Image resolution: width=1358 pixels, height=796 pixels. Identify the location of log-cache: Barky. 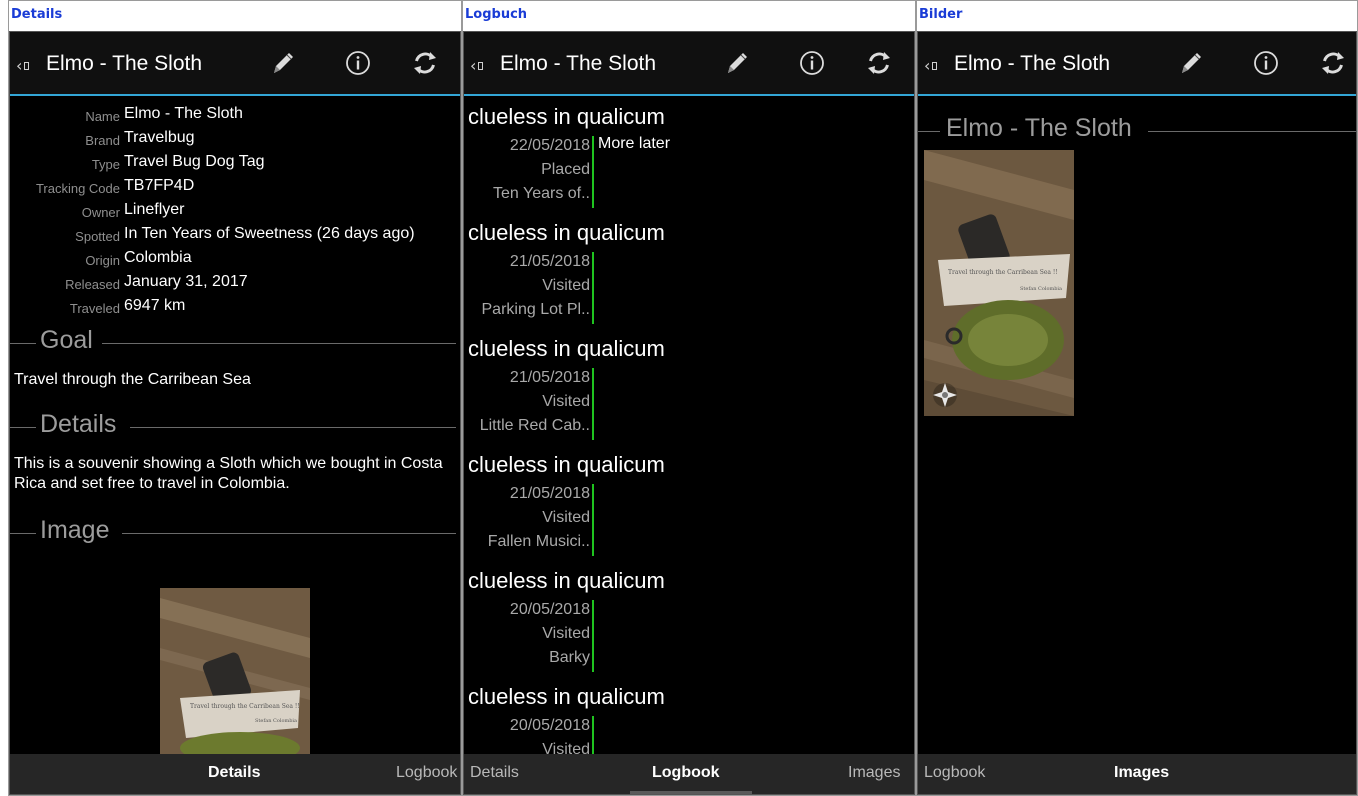
(569, 657).